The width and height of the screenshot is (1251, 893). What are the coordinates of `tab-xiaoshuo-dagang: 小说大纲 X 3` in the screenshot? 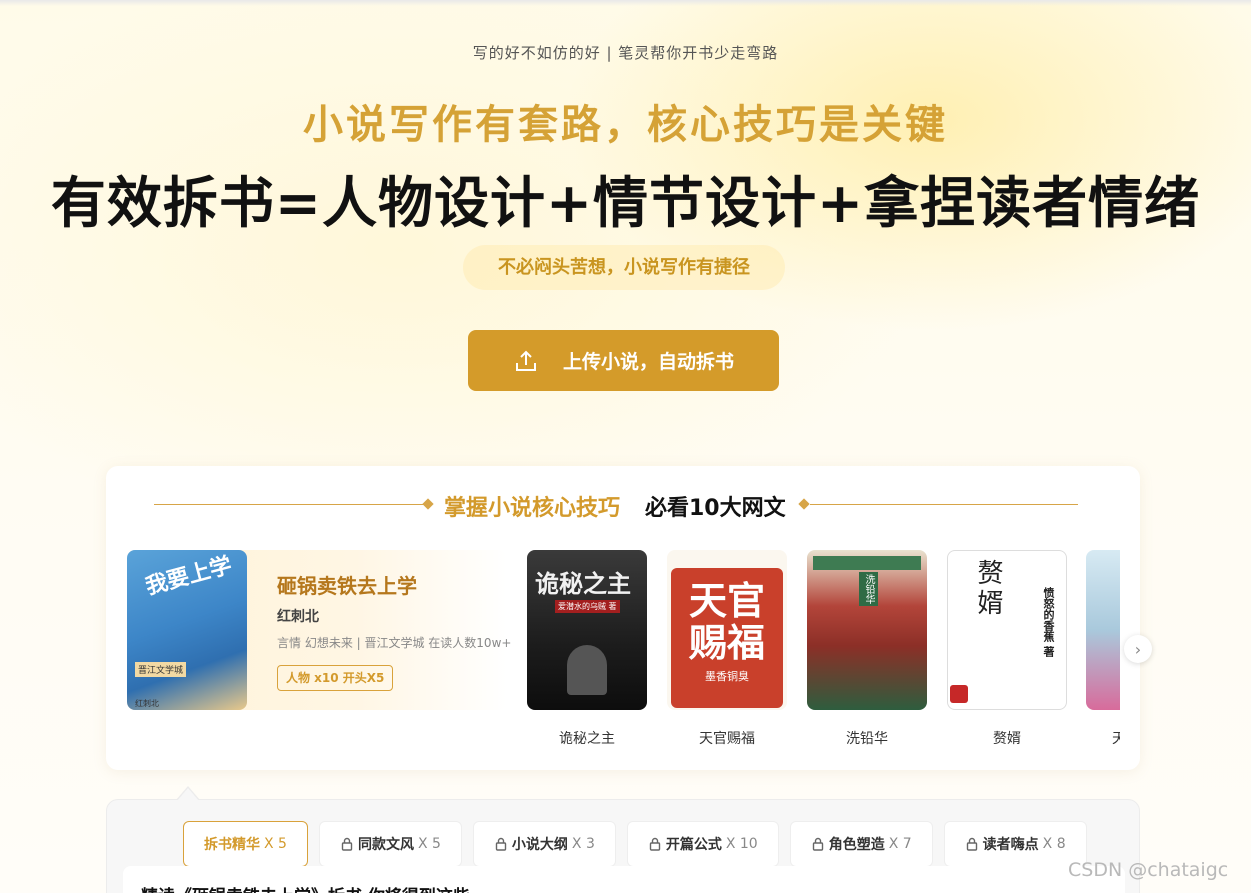 It's located at (544, 844).